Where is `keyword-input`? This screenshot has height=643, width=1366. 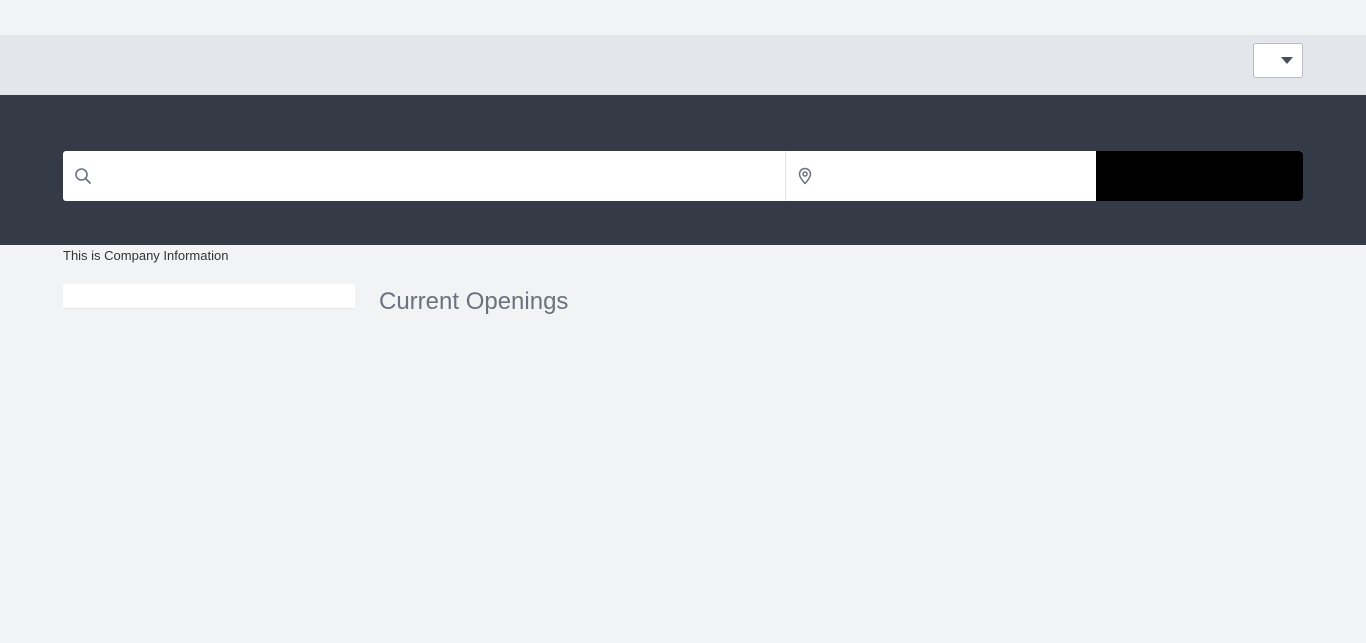
keyword-input is located at coordinates (441, 176).